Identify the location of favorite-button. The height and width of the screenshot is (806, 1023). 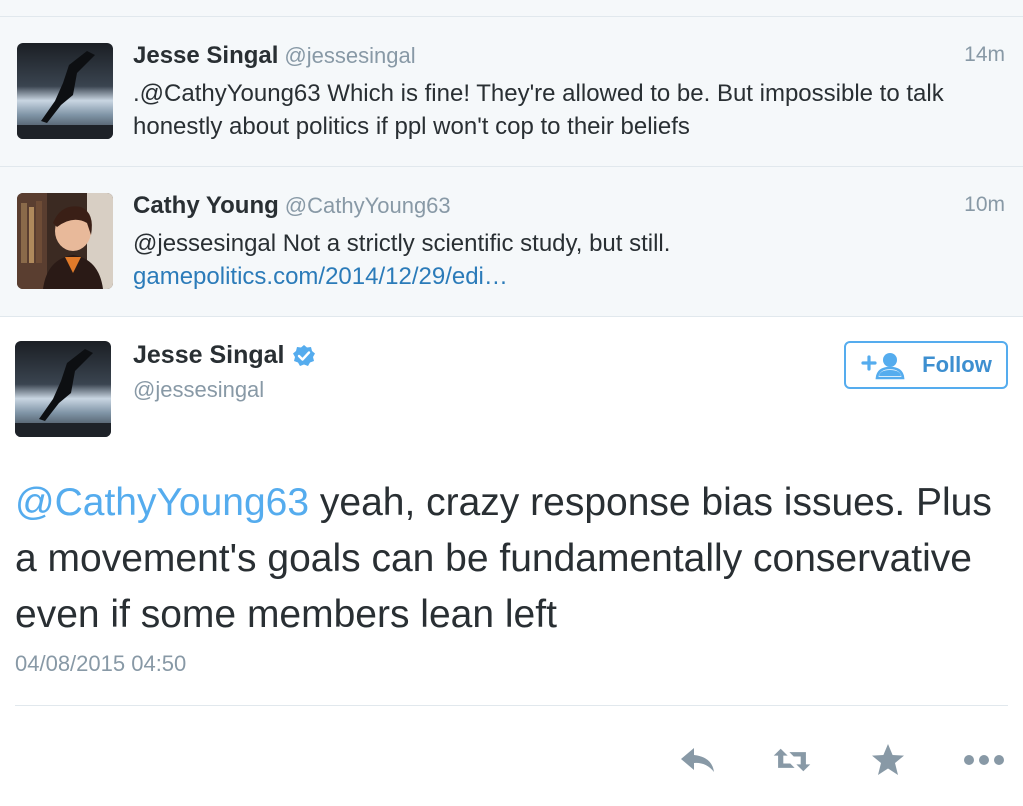
(888, 760).